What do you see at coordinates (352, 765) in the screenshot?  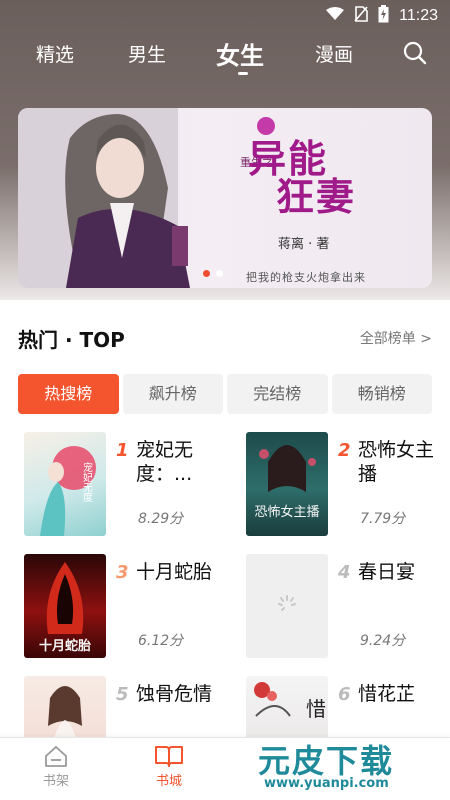 I see `watermark: 元皮下载 www.yuanpi.com` at bounding box center [352, 765].